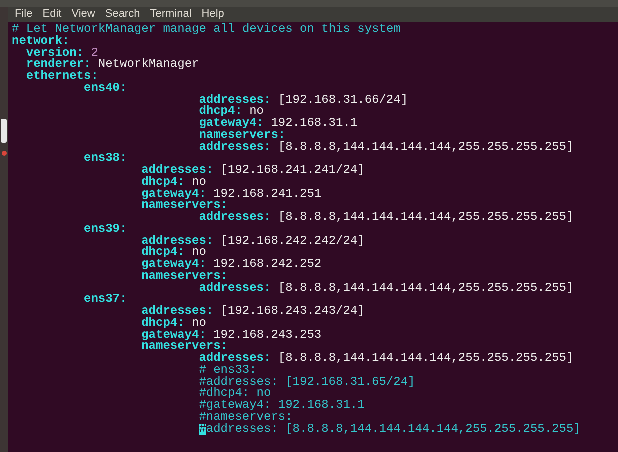 This screenshot has width=618, height=452. I want to click on yaml-key: ens37:, so click(106, 300).